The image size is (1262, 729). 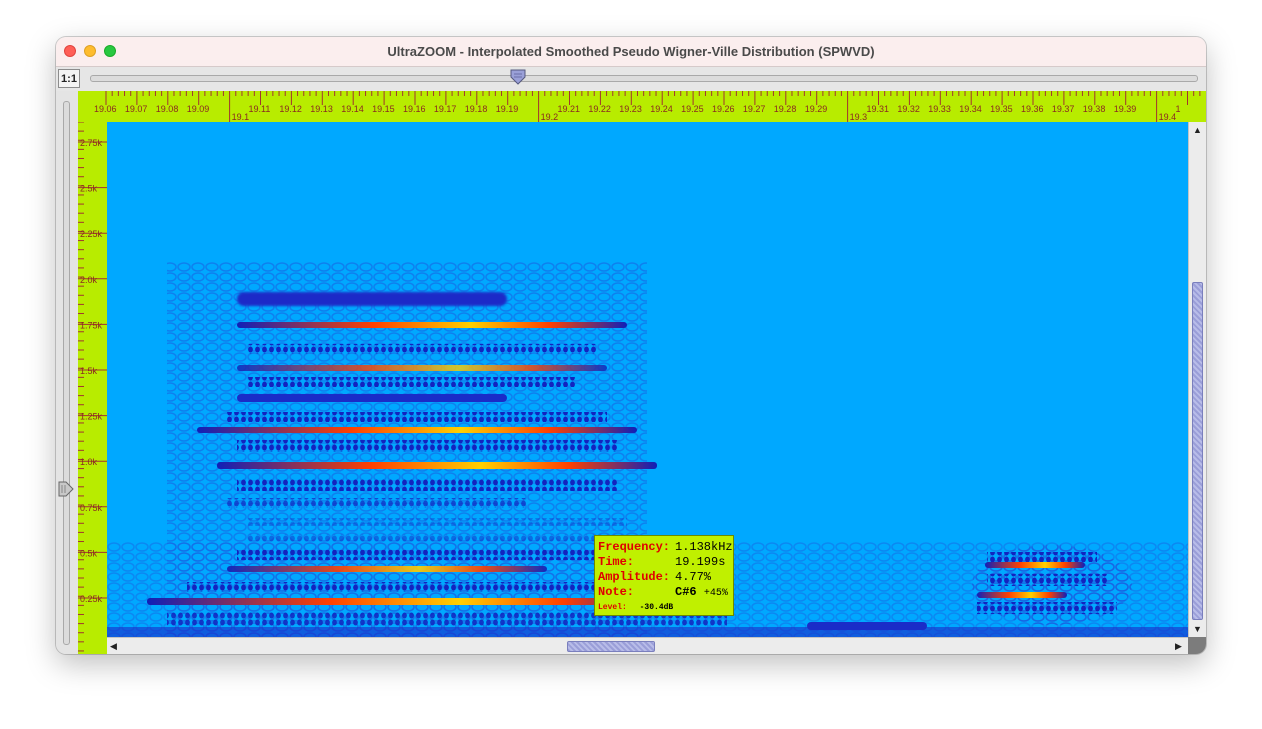 I want to click on level-label: Level:, so click(x=612, y=607).